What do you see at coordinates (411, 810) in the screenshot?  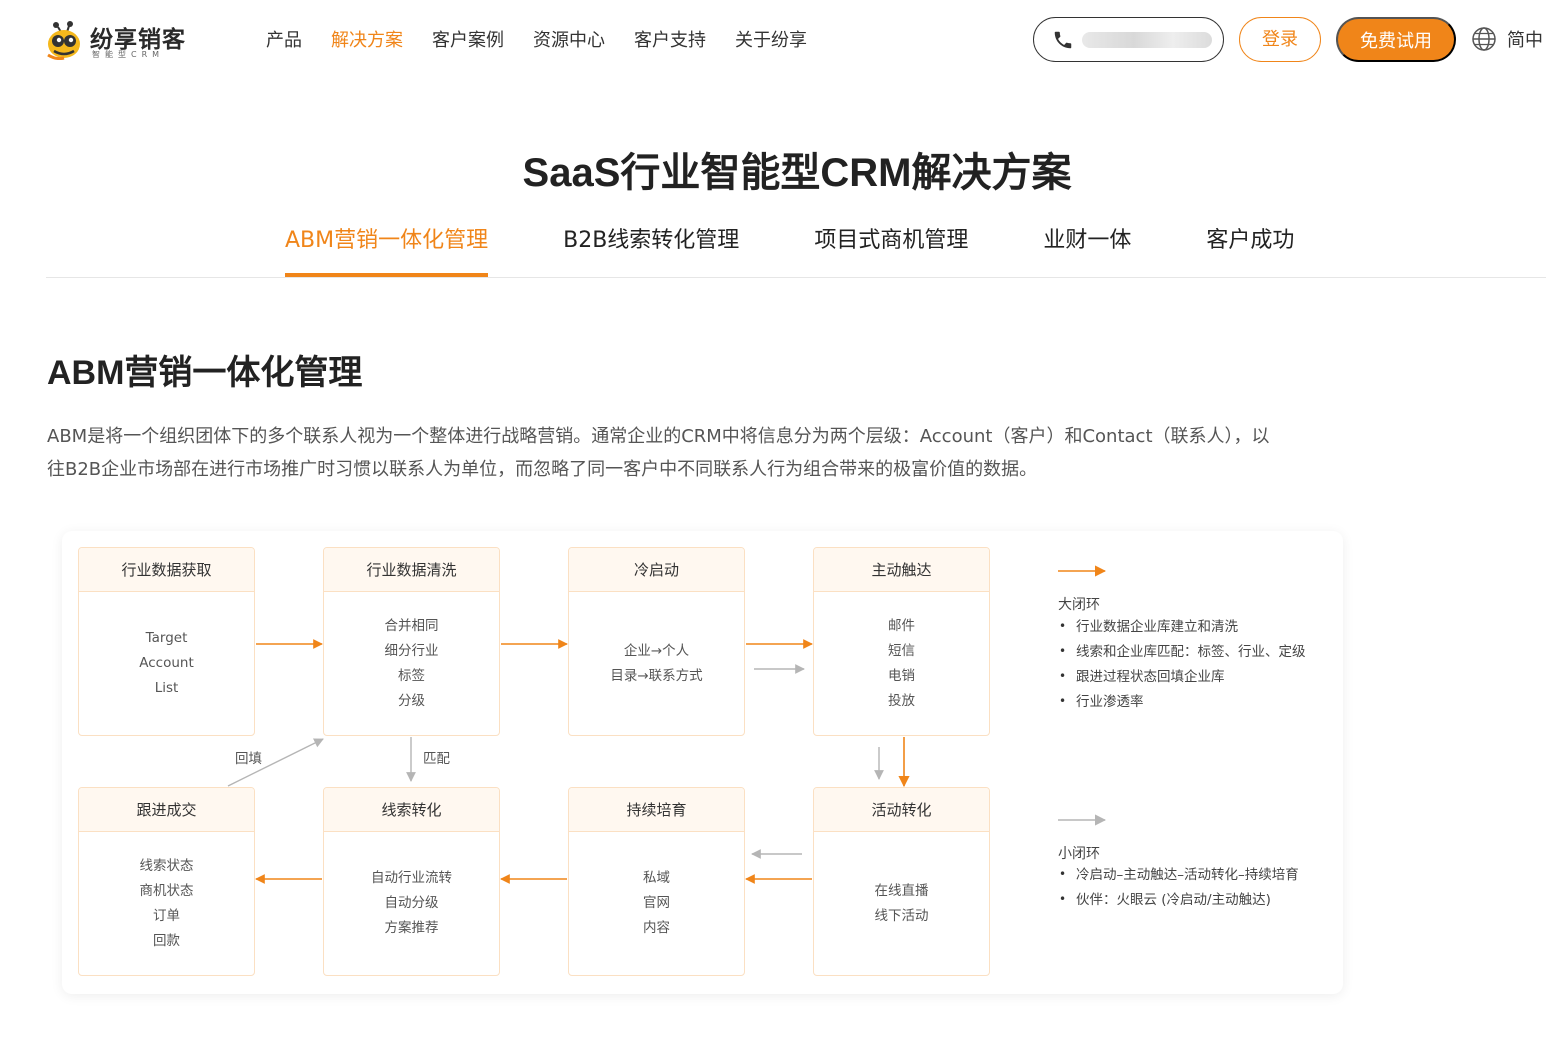 I see `node-title: 线索转化` at bounding box center [411, 810].